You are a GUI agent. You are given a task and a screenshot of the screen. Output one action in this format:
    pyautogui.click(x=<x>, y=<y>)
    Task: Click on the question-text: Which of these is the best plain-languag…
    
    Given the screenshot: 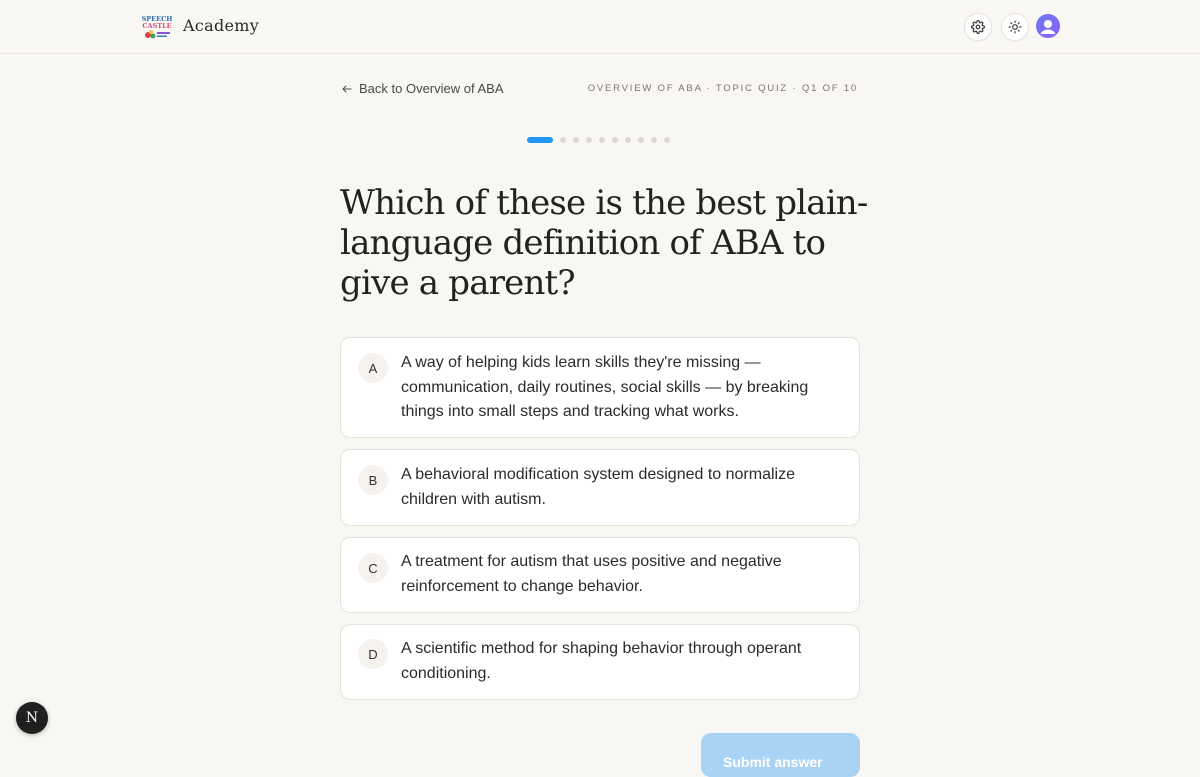 What is the action you would take?
    pyautogui.click(x=604, y=243)
    